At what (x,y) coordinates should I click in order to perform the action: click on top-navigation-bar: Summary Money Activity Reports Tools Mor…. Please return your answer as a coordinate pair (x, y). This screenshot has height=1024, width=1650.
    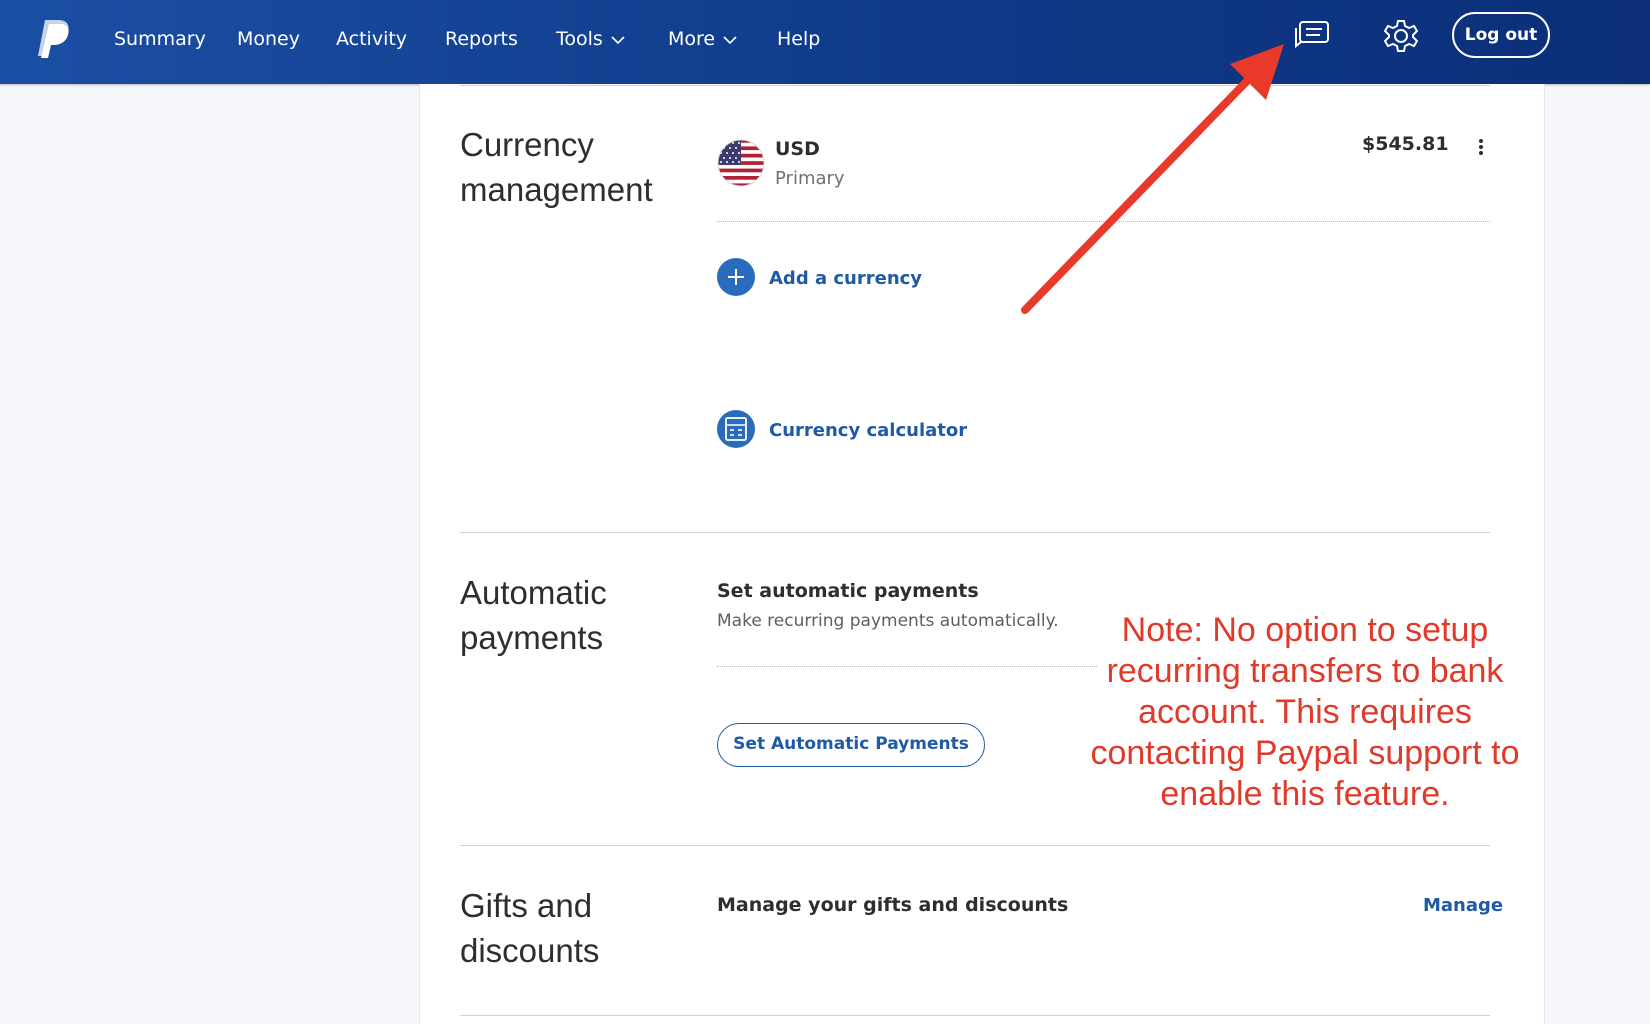
    Looking at the image, I should click on (825, 42).